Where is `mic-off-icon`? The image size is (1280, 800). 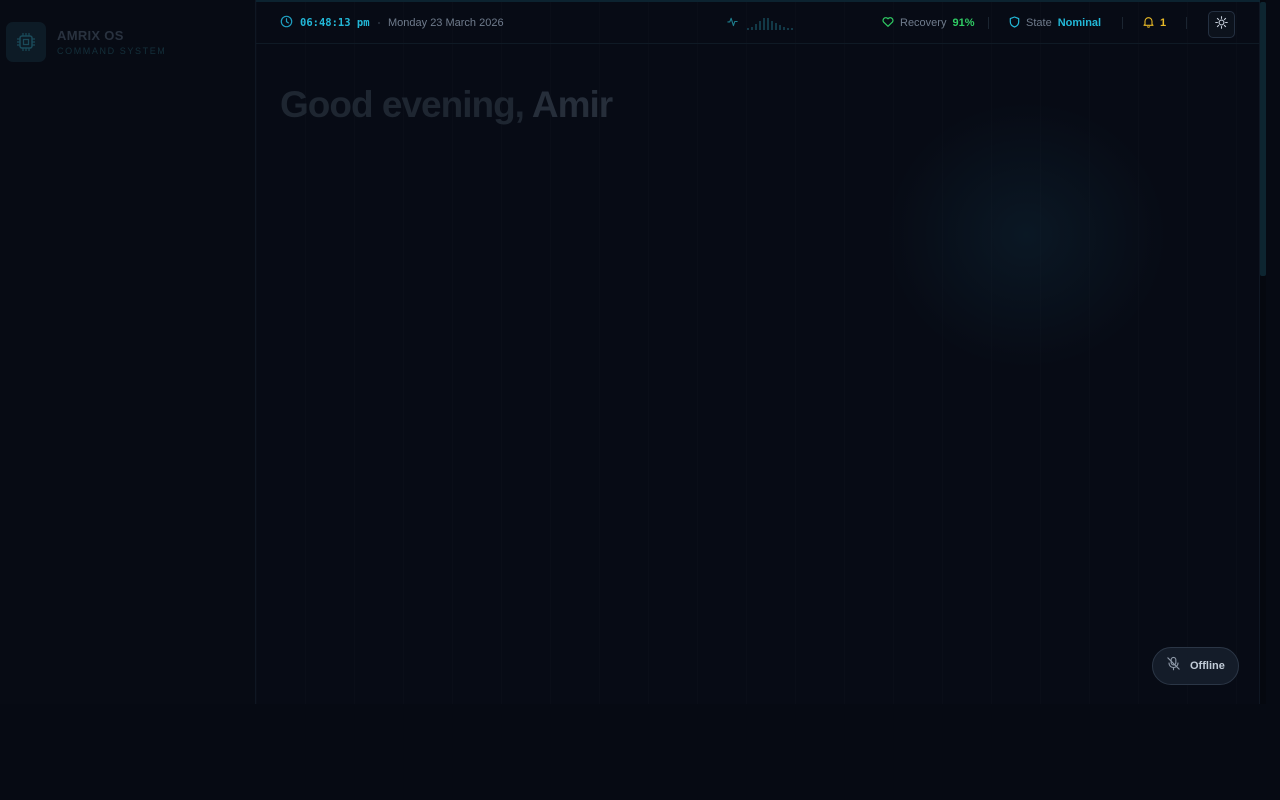
mic-off-icon is located at coordinates (1173, 666).